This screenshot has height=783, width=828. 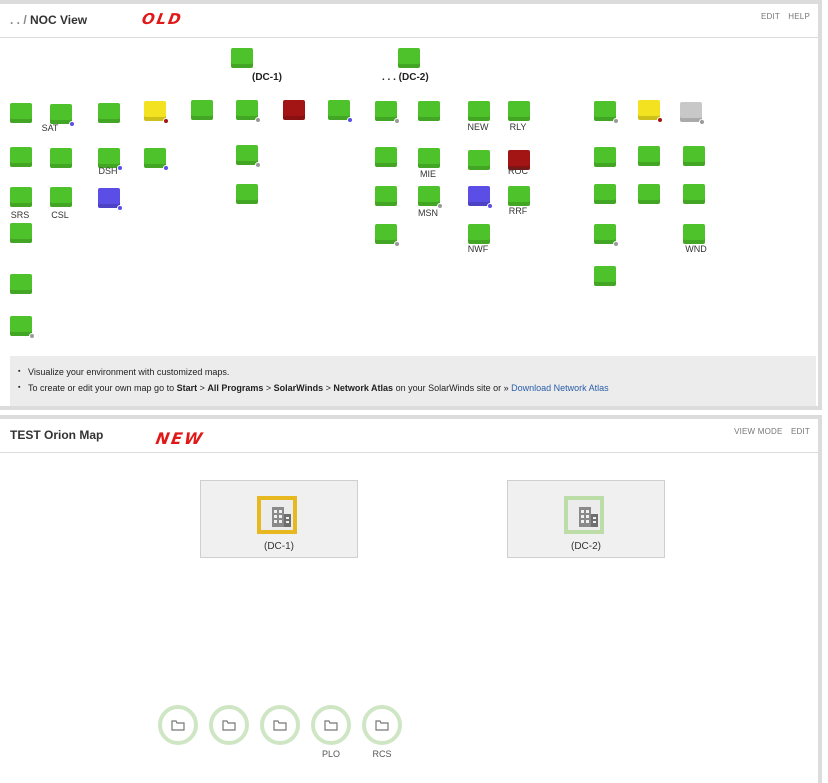 I want to click on node-label: RLY, so click(x=518, y=127).